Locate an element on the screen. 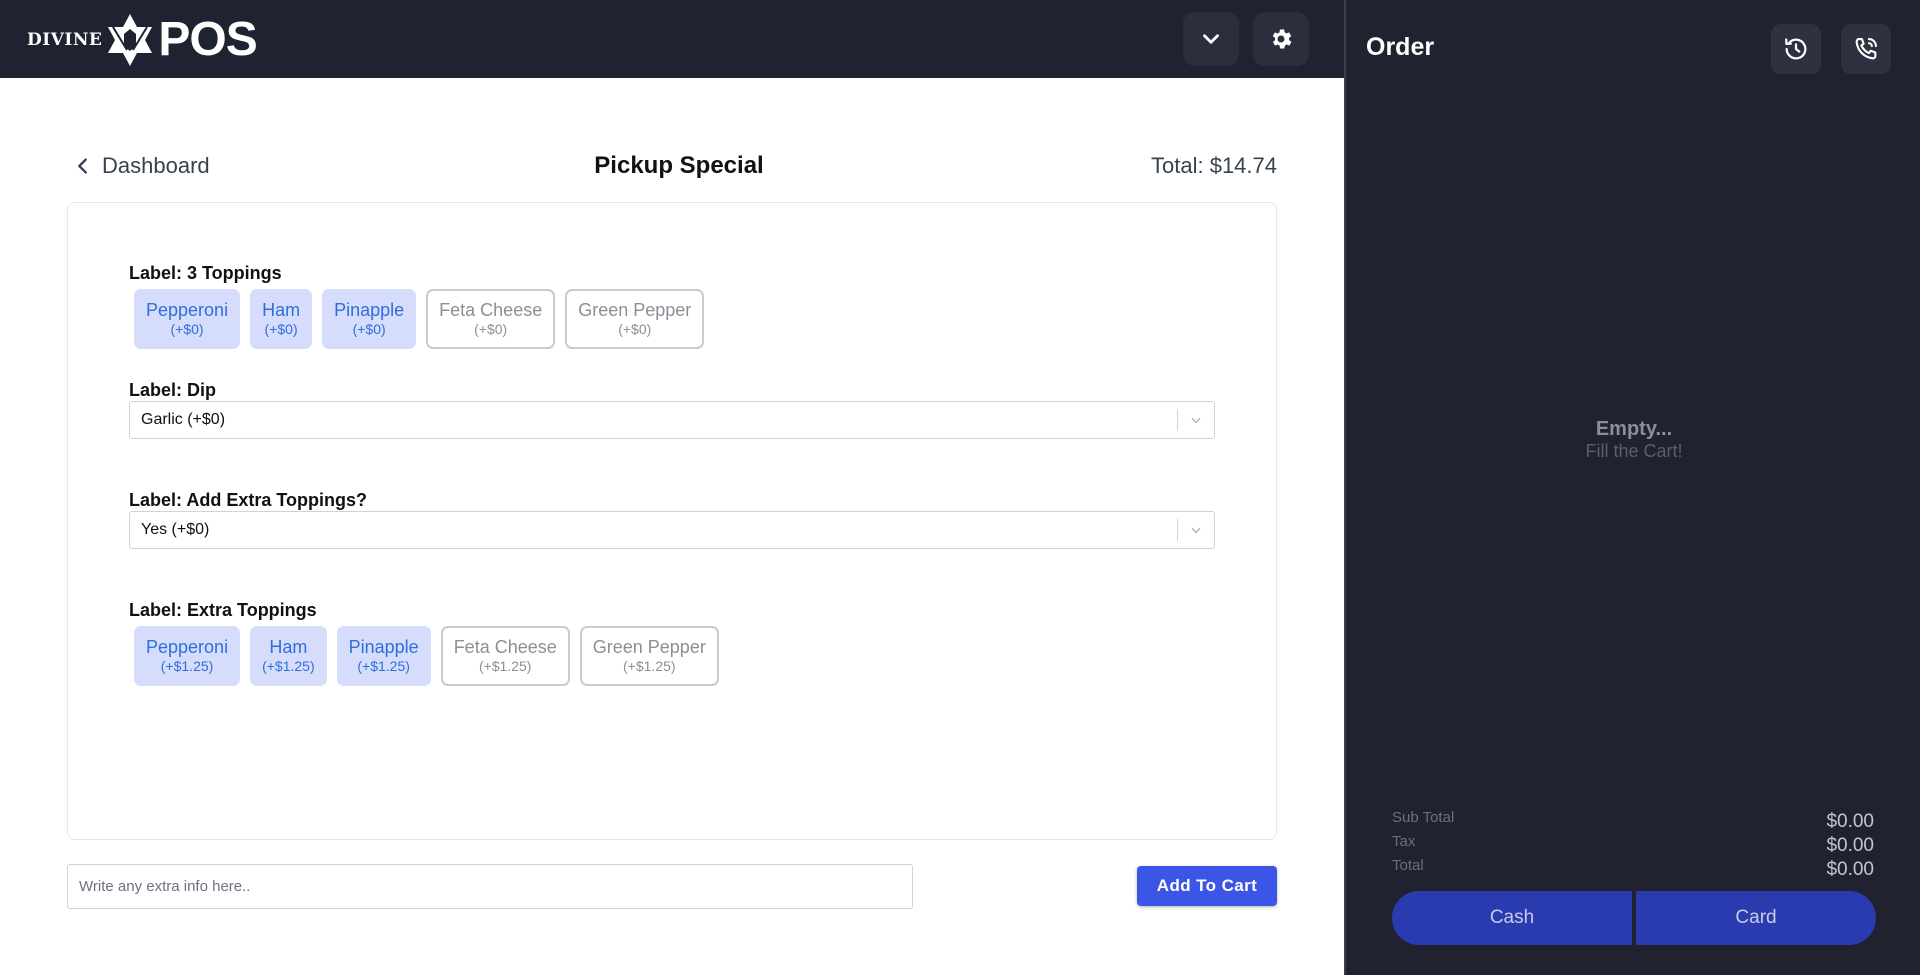 The image size is (1920, 975). total-value: $0.00 is located at coordinates (1850, 869).